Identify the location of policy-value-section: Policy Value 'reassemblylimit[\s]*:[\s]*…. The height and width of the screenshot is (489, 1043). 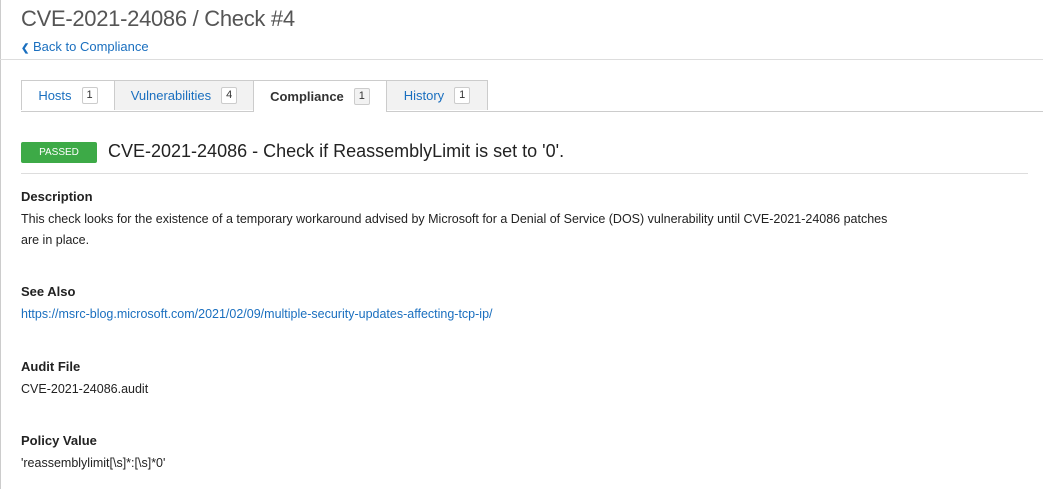
(461, 453).